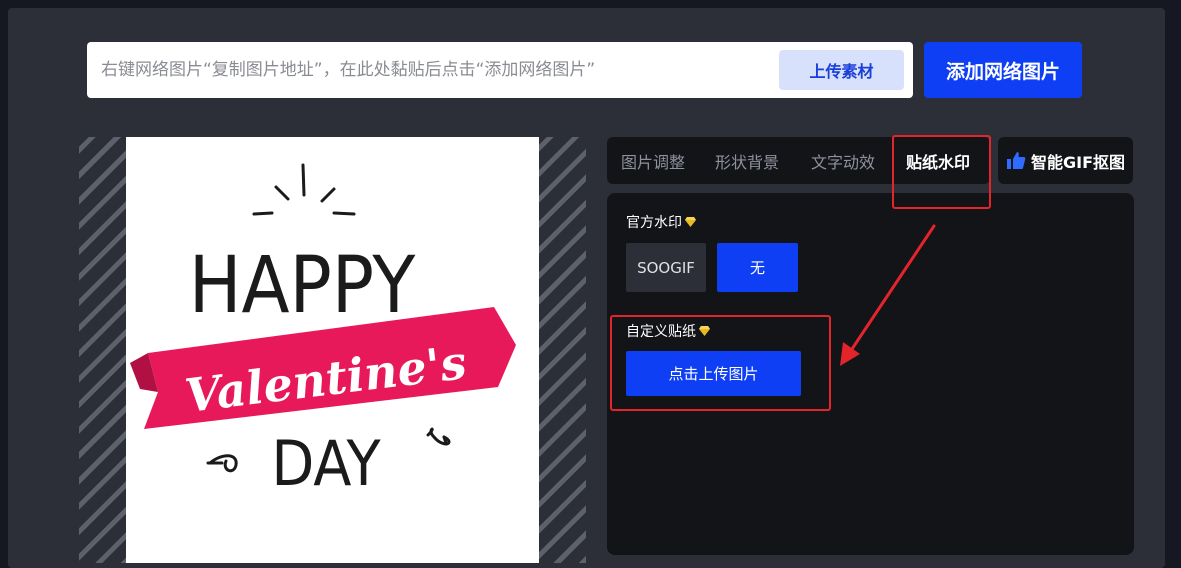  I want to click on watermark-option-soogif: SOOGIF, so click(666, 267).